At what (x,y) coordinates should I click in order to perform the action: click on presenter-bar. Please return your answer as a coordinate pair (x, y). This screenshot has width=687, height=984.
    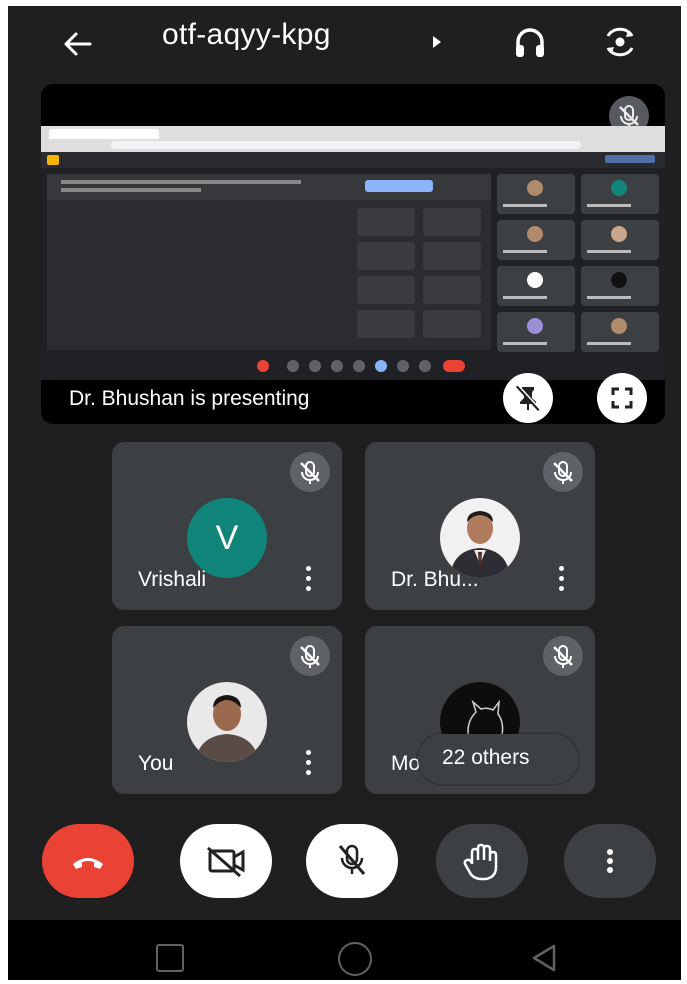
    Looking at the image, I should click on (353, 160).